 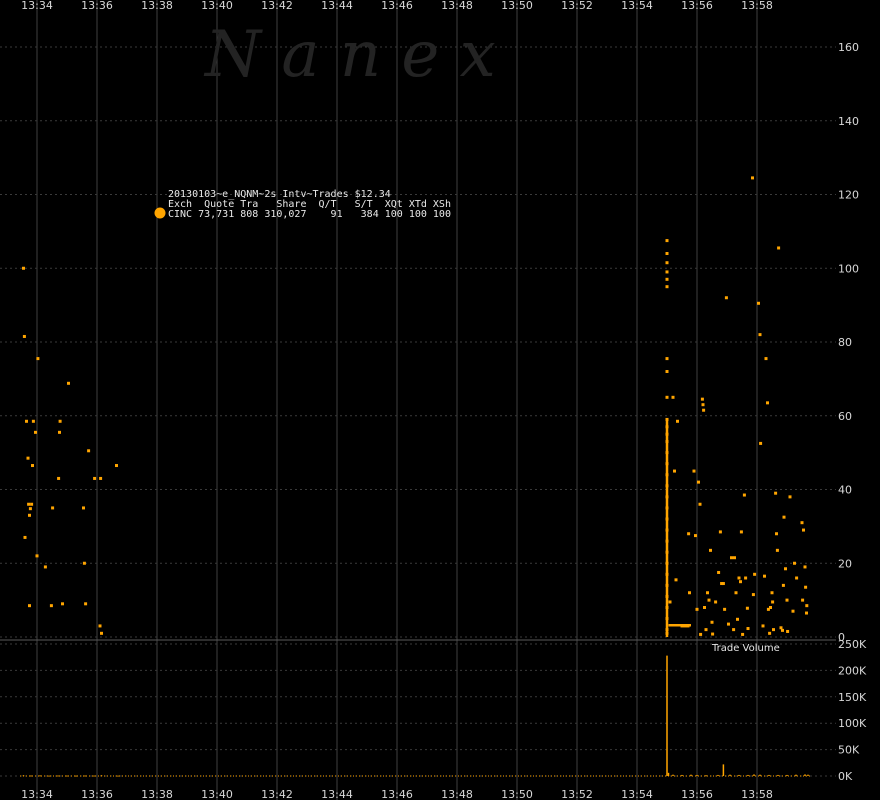 What do you see at coordinates (457, 794) in the screenshot?
I see `x-tick-label-bottom: 13:48` at bounding box center [457, 794].